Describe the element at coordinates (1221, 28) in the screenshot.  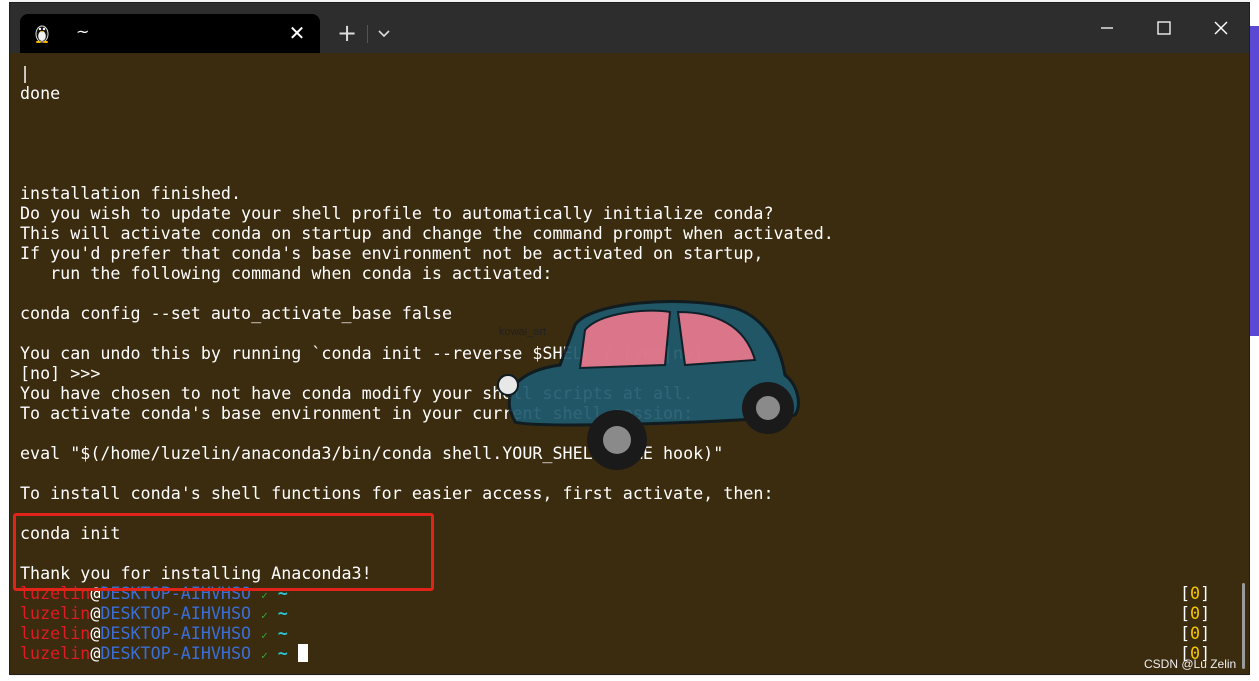
I see `close-window-button` at that location.